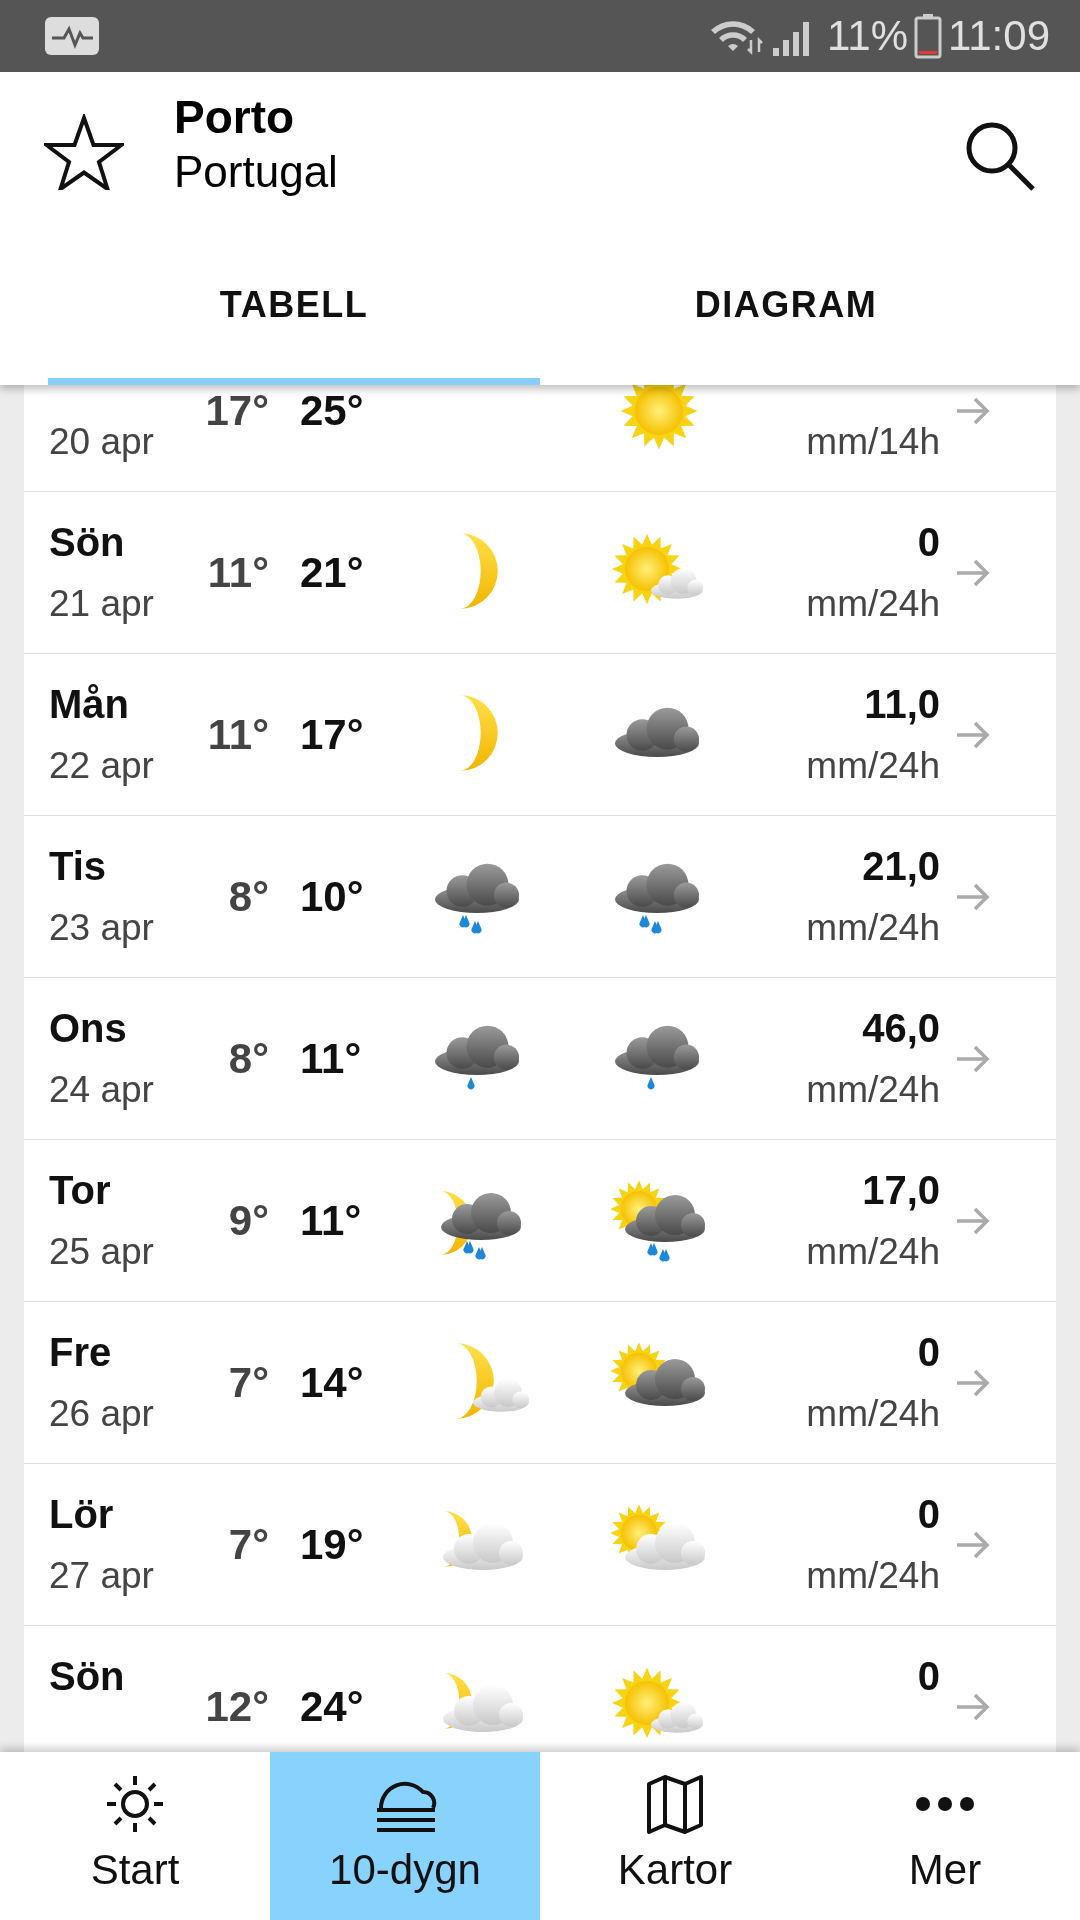  What do you see at coordinates (902, 703) in the screenshot?
I see `precipitation: 11,0` at bounding box center [902, 703].